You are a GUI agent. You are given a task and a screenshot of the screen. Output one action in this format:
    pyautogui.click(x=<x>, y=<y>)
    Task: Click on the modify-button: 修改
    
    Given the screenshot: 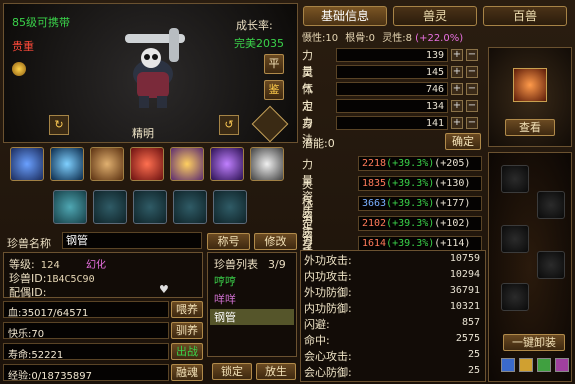 What is the action you would take?
    pyautogui.click(x=275, y=241)
    